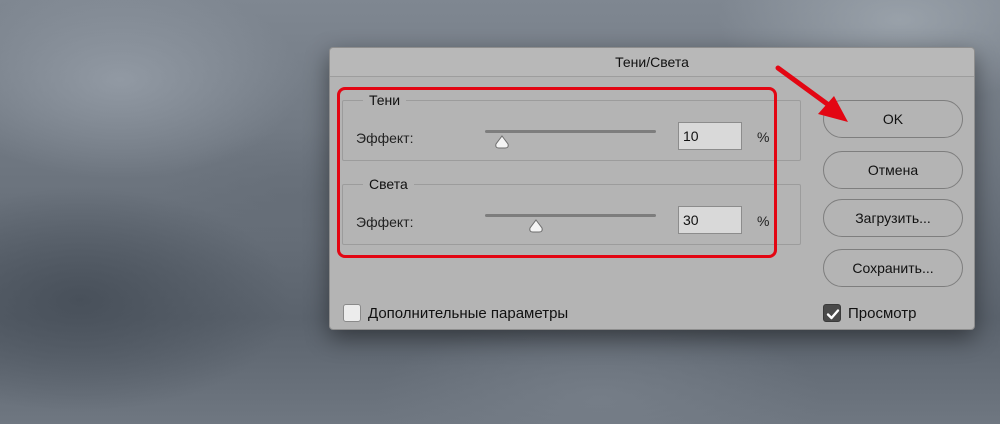  What do you see at coordinates (652, 62) in the screenshot?
I see `dialog-title: Тени/Света` at bounding box center [652, 62].